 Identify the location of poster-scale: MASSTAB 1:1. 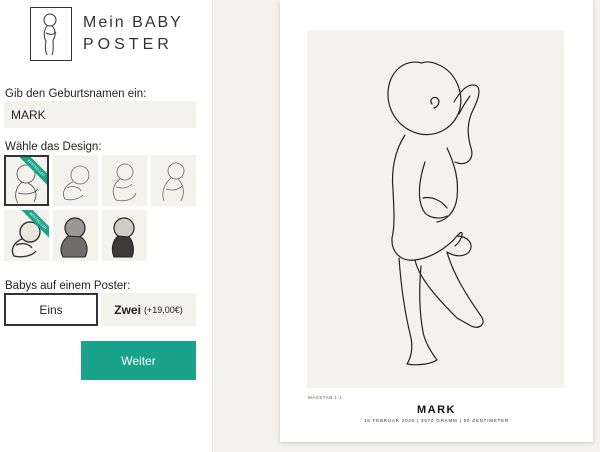
(325, 397).